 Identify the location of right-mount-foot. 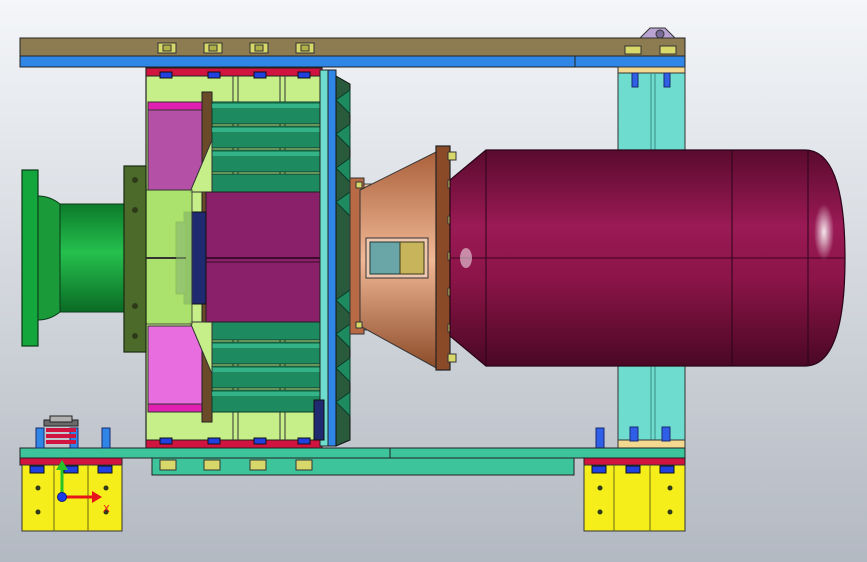
(634, 498).